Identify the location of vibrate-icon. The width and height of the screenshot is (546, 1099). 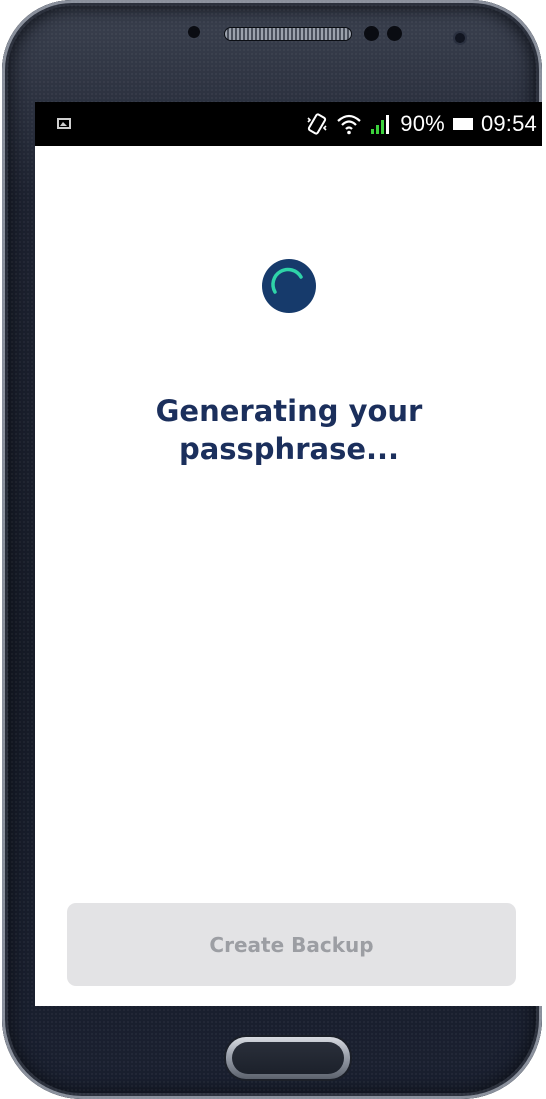
(317, 124).